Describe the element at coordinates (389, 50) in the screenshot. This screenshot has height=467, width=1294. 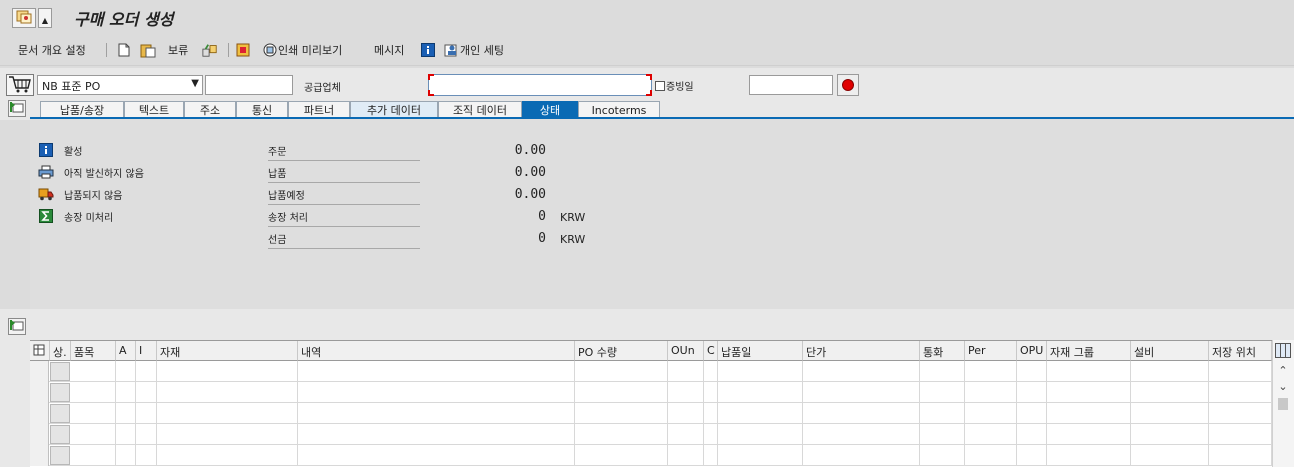
I see `messages-button: 메시지` at that location.